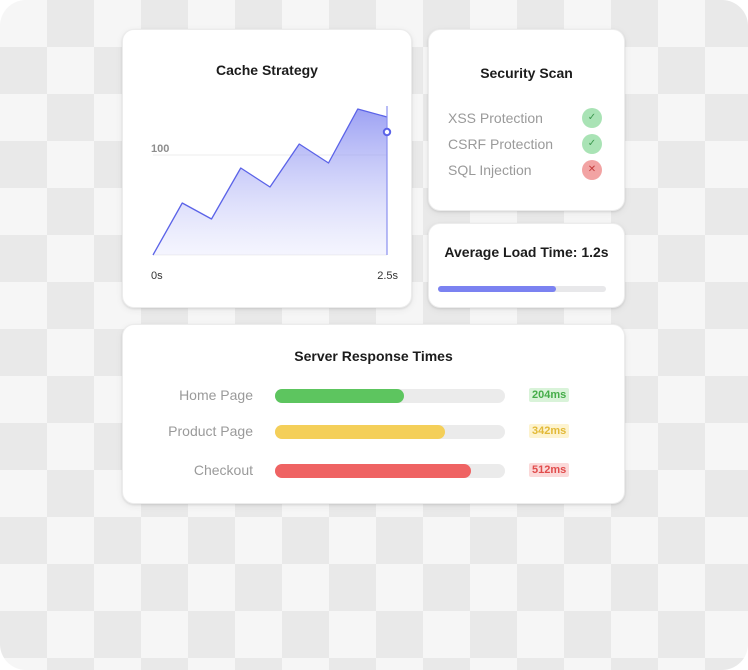  I want to click on server-row-label: Home Page, so click(216, 395).